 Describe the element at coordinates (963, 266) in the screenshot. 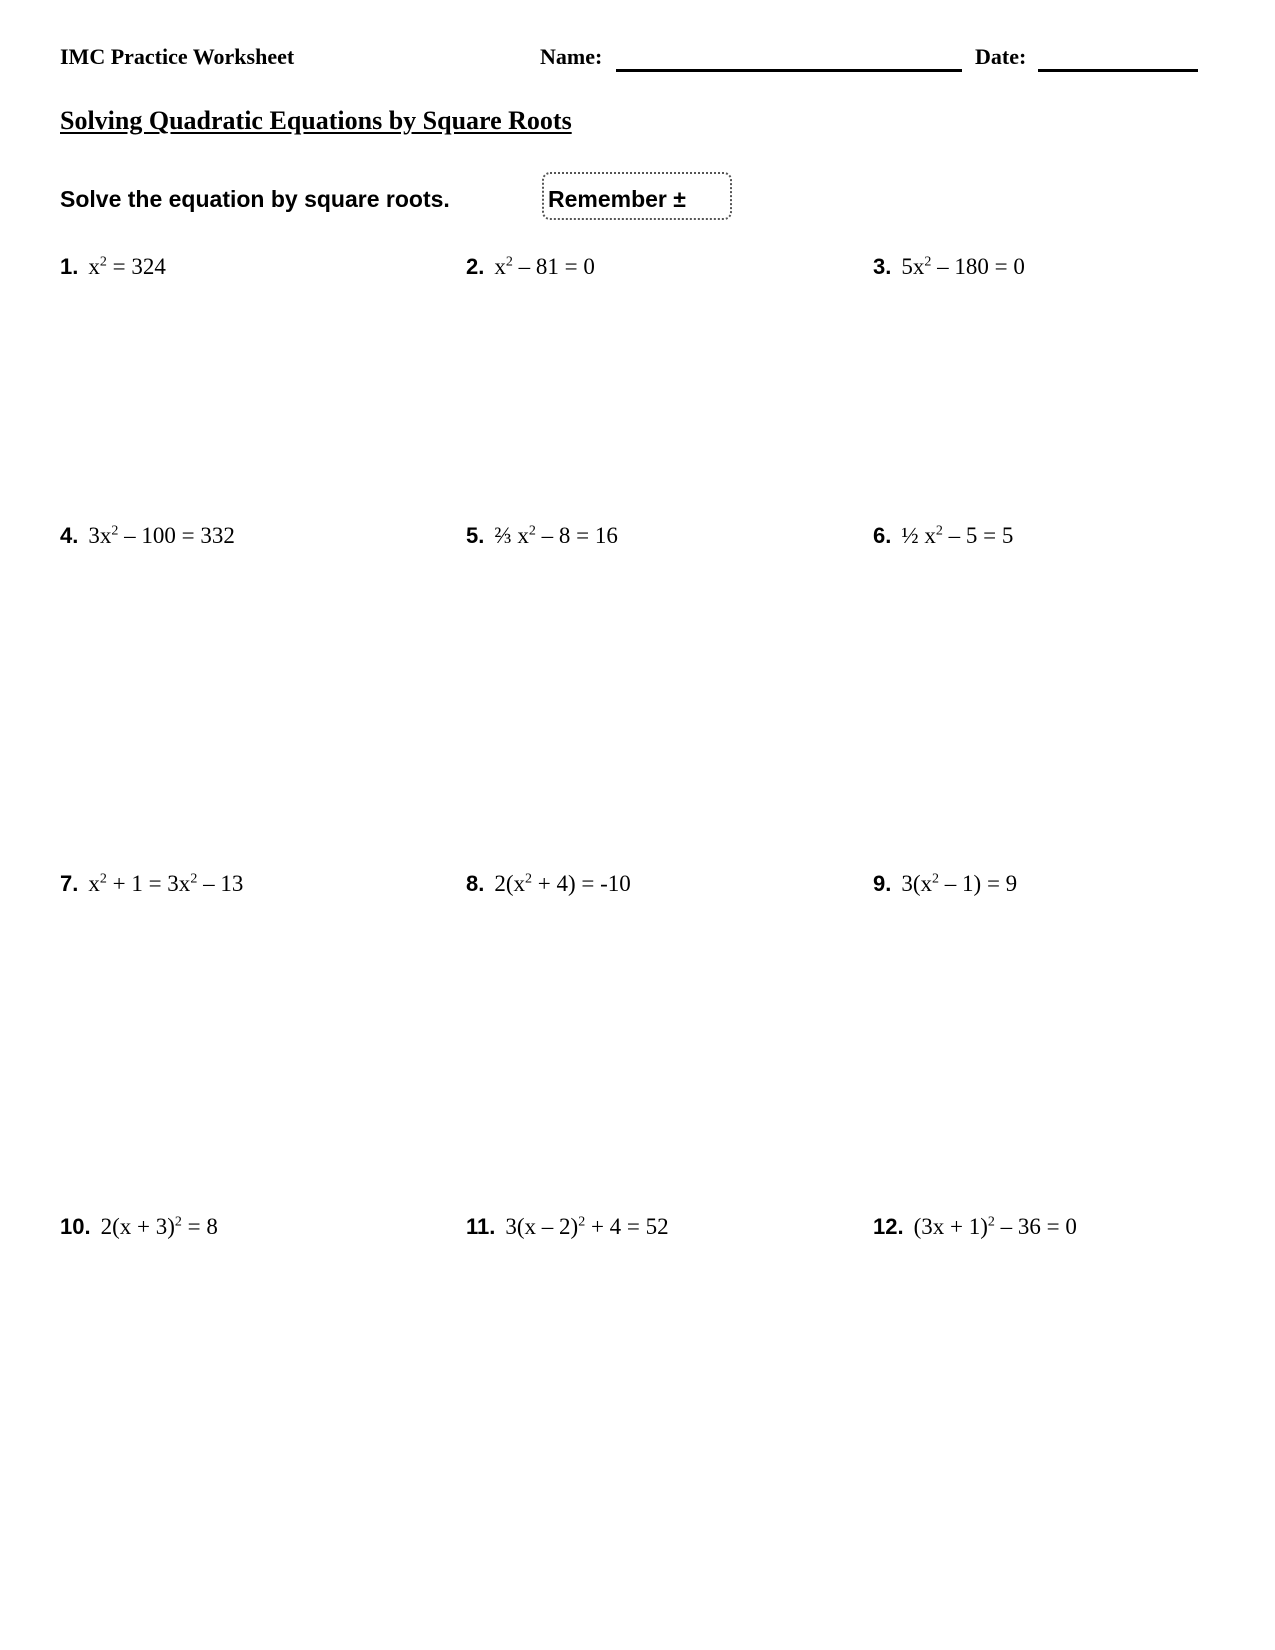

I see `problem-equation: 5x2 – 180 = 0` at that location.